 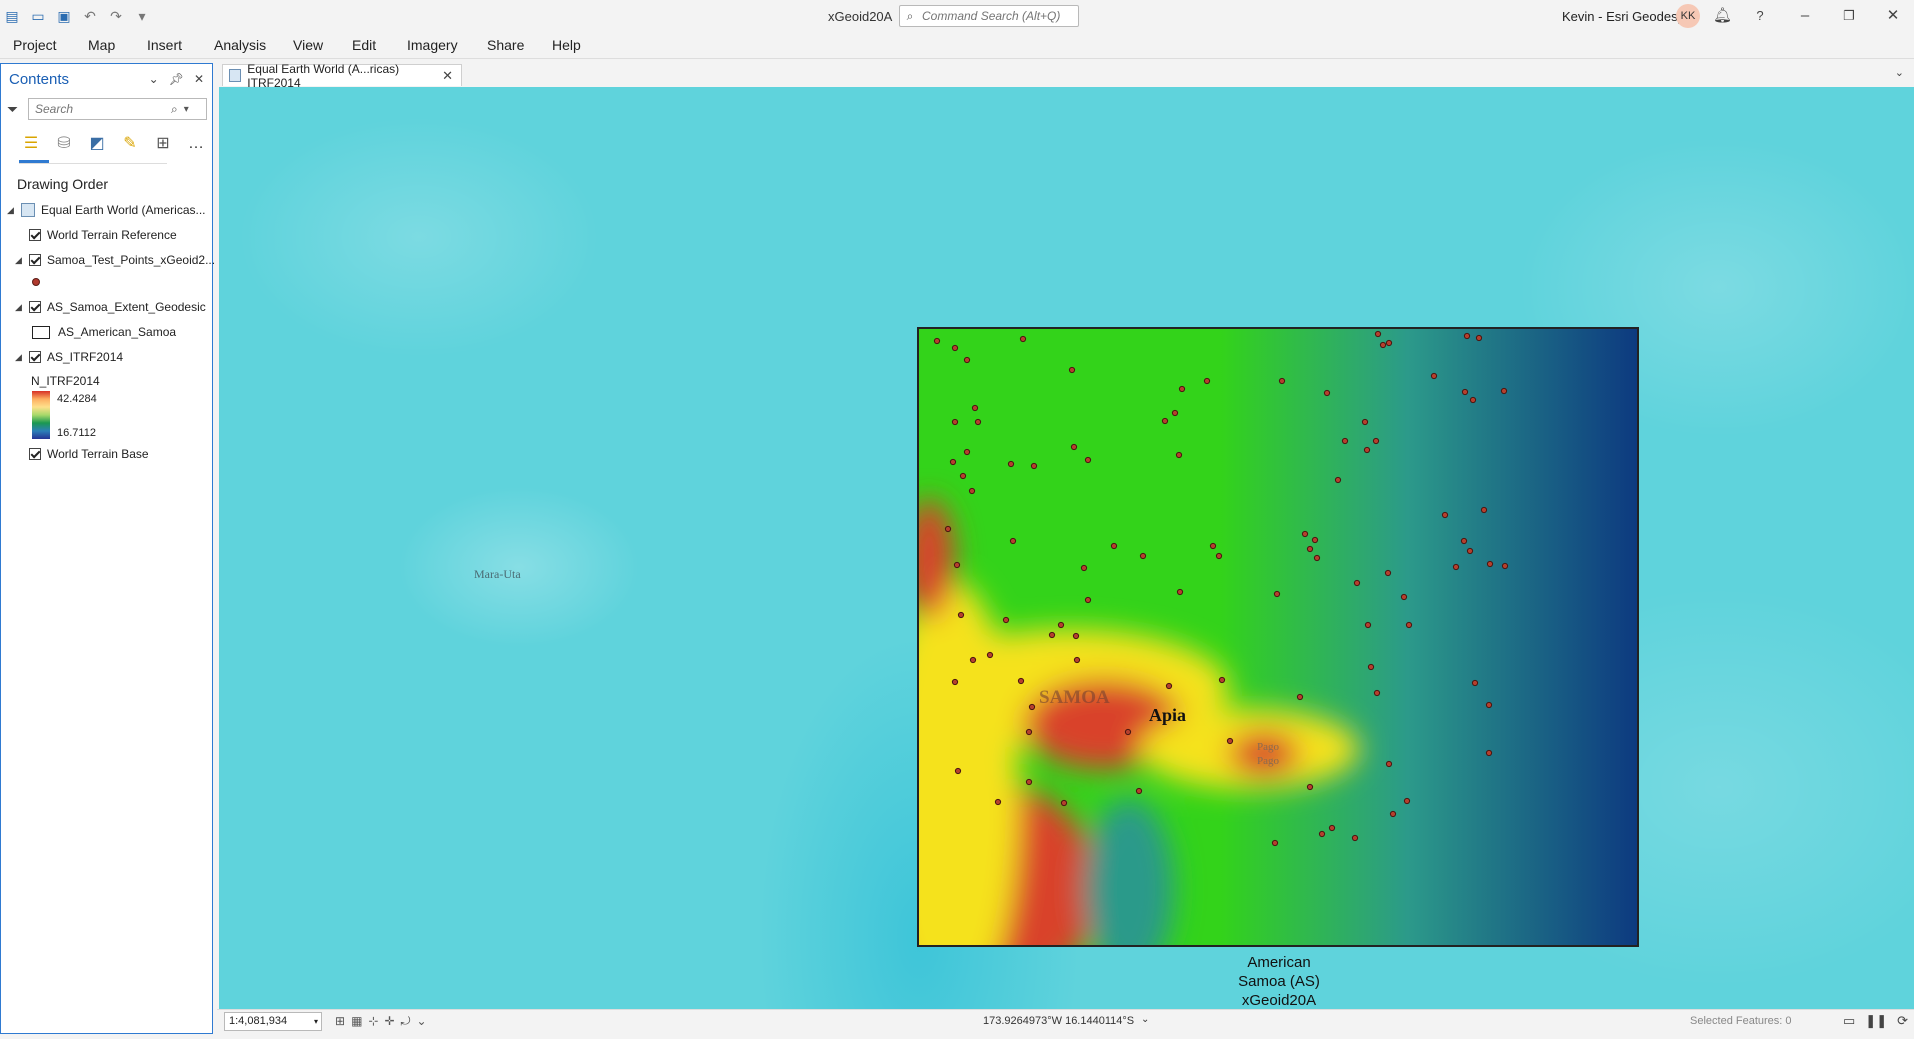 What do you see at coordinates (100, 109) in the screenshot?
I see `contents-search-input` at bounding box center [100, 109].